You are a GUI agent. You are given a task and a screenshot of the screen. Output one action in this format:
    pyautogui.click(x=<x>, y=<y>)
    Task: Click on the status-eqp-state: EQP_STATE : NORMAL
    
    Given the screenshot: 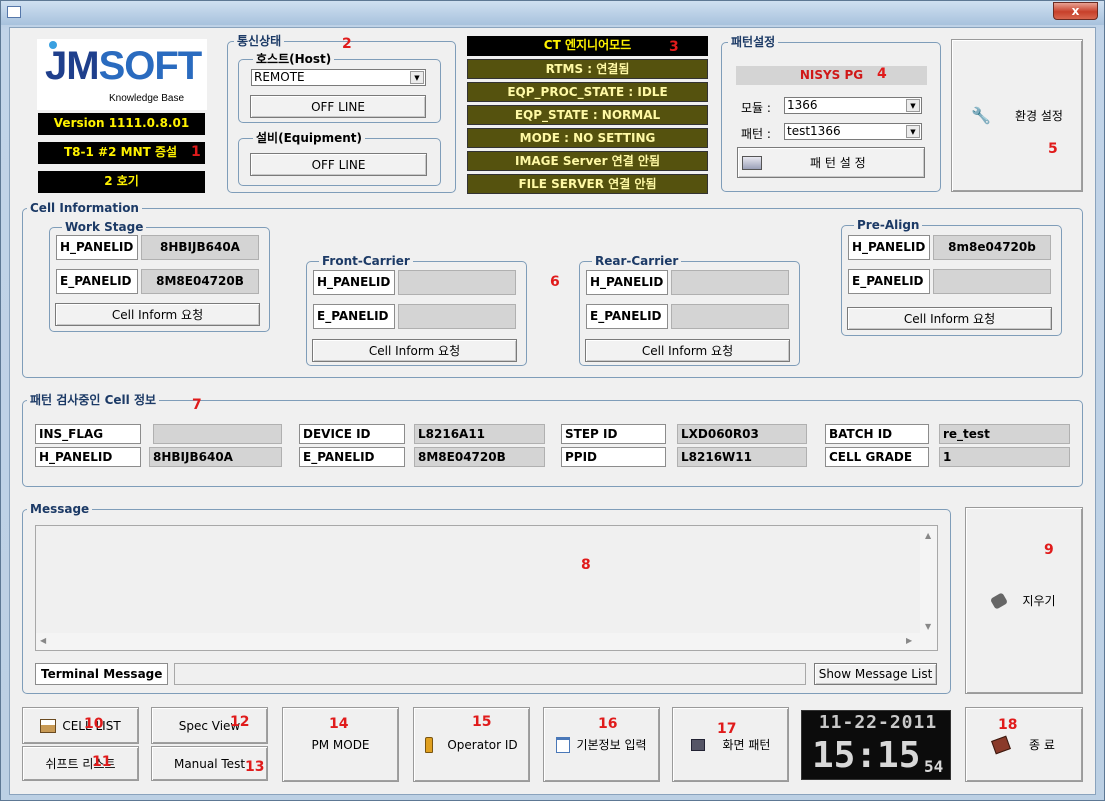 What is the action you would take?
    pyautogui.click(x=587, y=115)
    